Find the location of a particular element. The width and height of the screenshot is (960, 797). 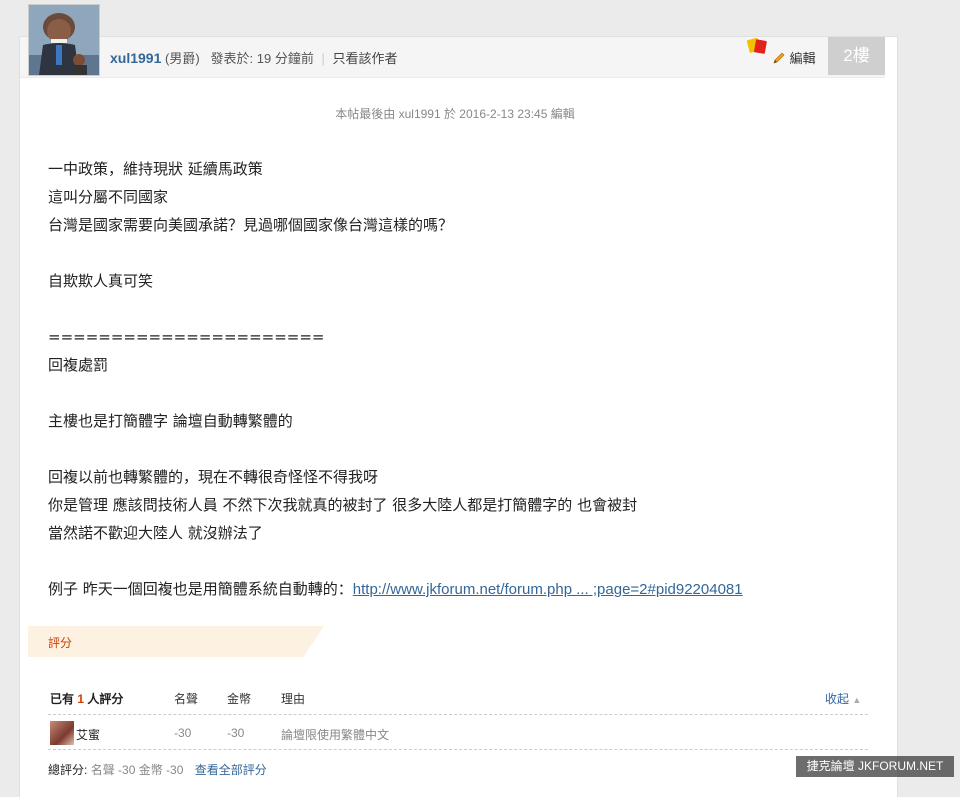

edit-button: 編輯 is located at coordinates (794, 57).